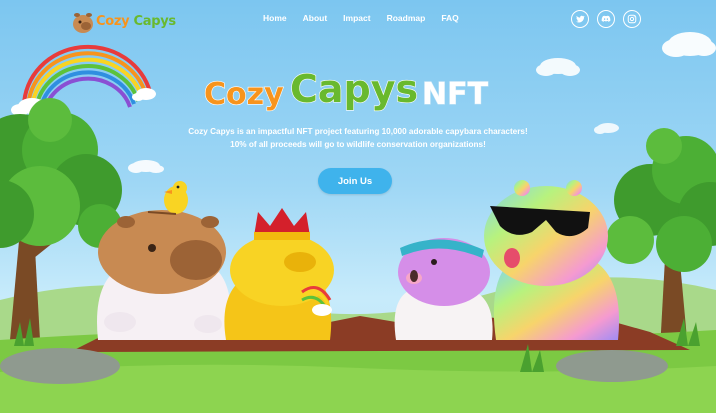  What do you see at coordinates (406, 18) in the screenshot?
I see `nav-roadmap-link: Roadmap` at bounding box center [406, 18].